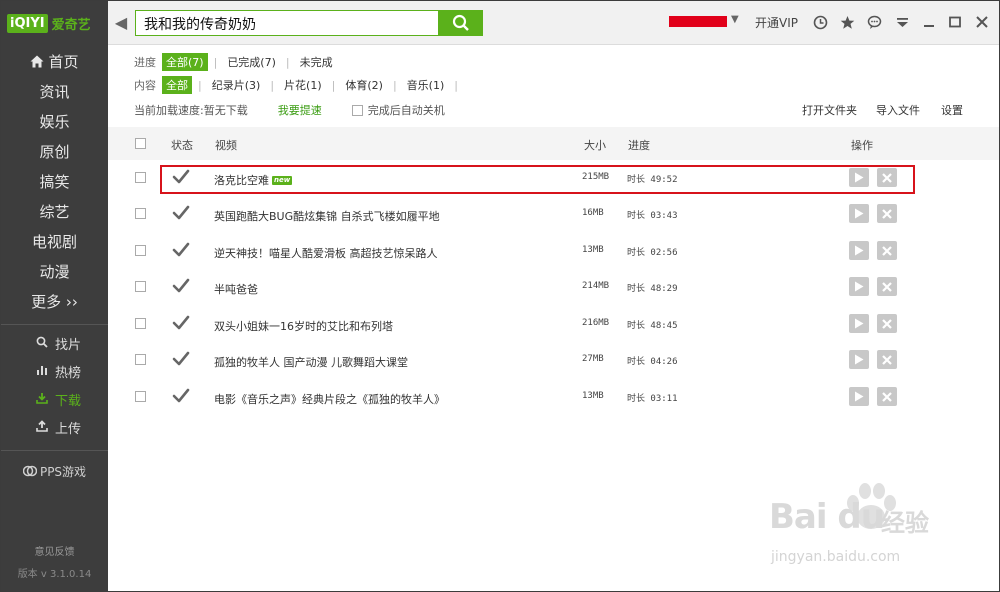 This screenshot has width=1000, height=592. Describe the element at coordinates (357, 110) in the screenshot. I see `auto-shutdown-box` at that location.